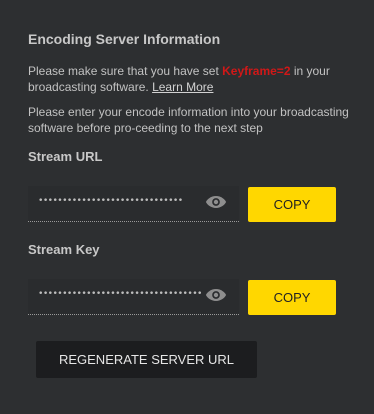 The height and width of the screenshot is (414, 374). What do you see at coordinates (110, 201) in the screenshot?
I see `stream-url-masked-value: ••••••••••••••••••••••••••••••` at bounding box center [110, 201].